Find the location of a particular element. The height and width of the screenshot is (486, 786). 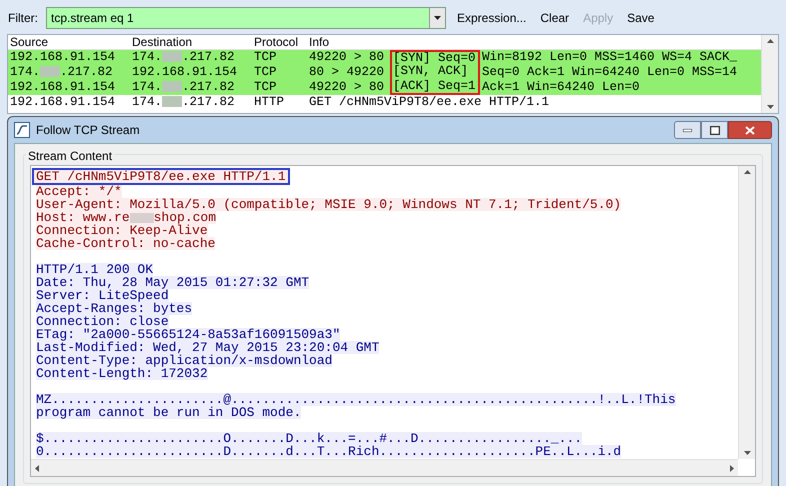

filter-field: tcp.stream eq 1 is located at coordinates (246, 18).